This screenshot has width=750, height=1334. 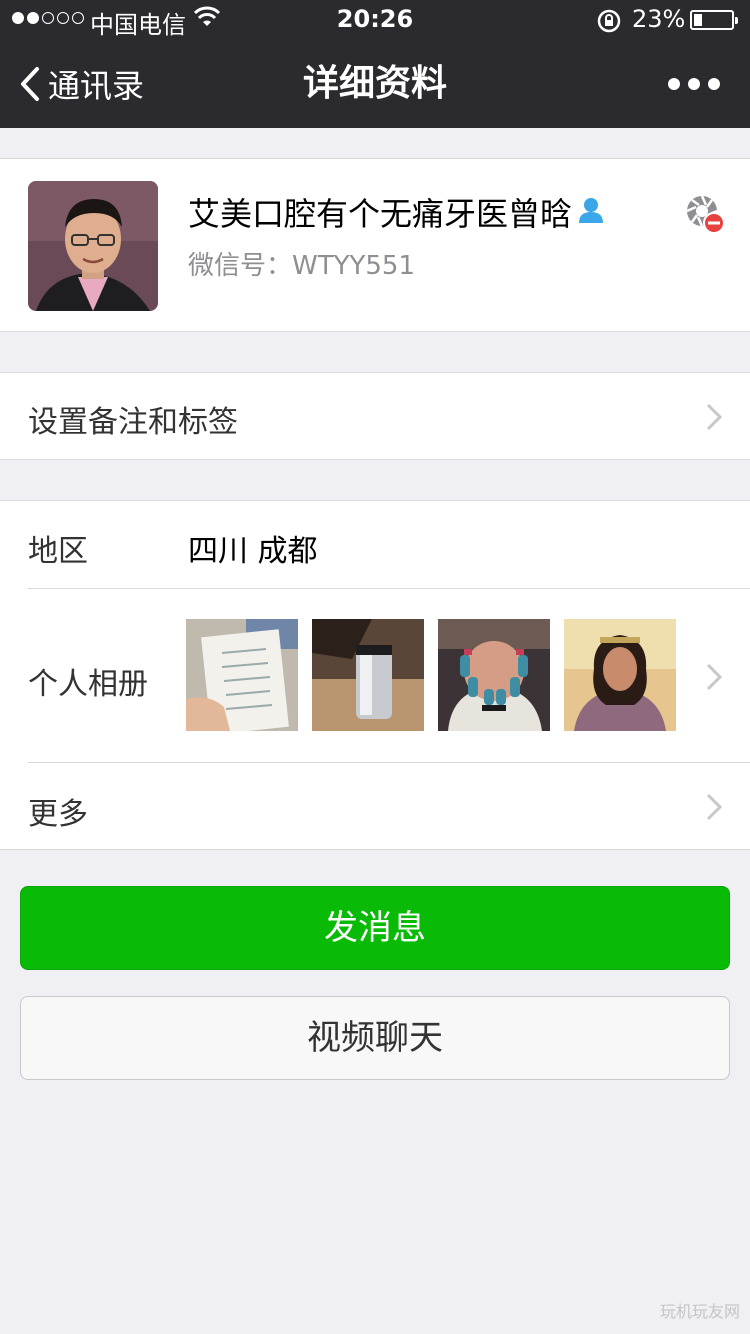 I want to click on top-bar: 中国电信 20:26 23% 通讯录 详细资料, so click(x=375, y=64).